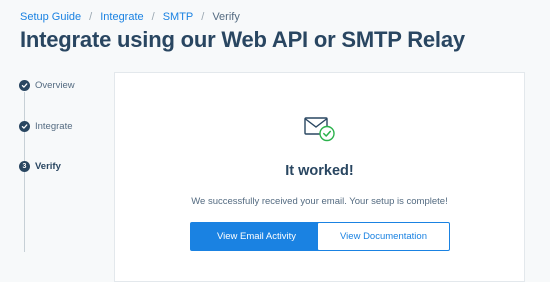  I want to click on setup-stepper: Overview Integrate 3 Verify, so click(64, 175).